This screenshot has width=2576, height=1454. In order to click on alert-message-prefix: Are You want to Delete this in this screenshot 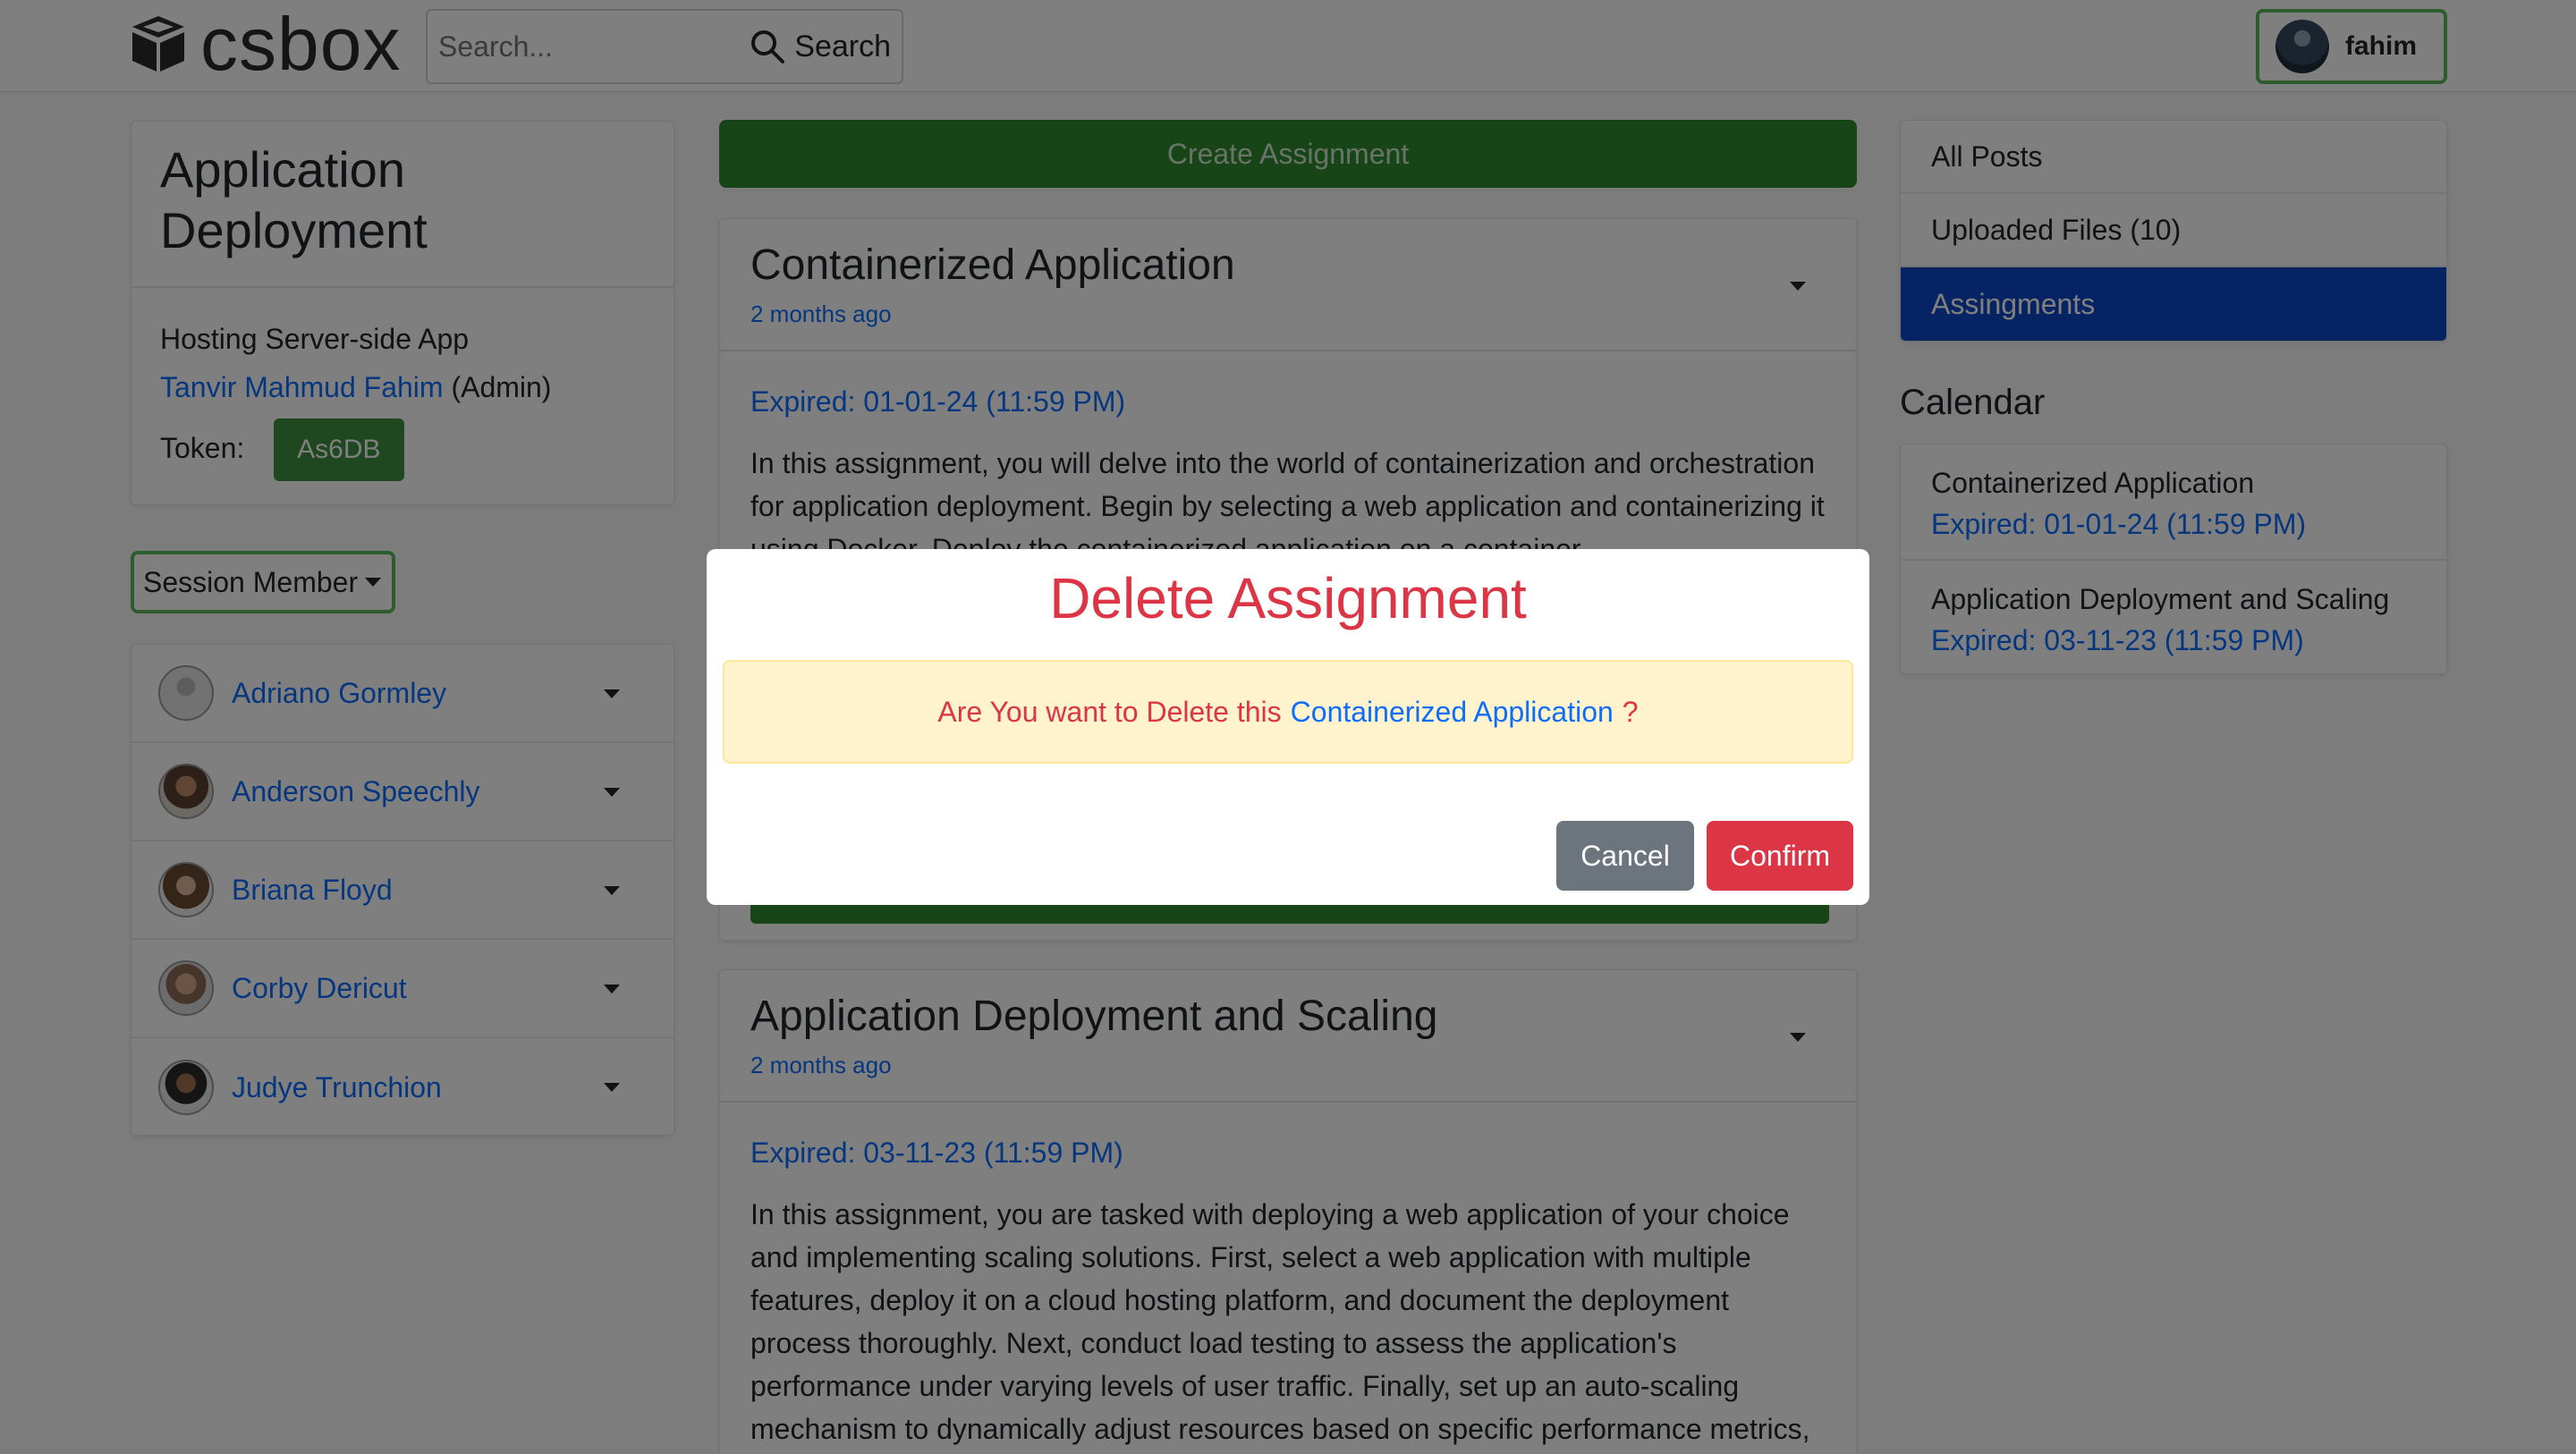, I will do `click(1109, 711)`.